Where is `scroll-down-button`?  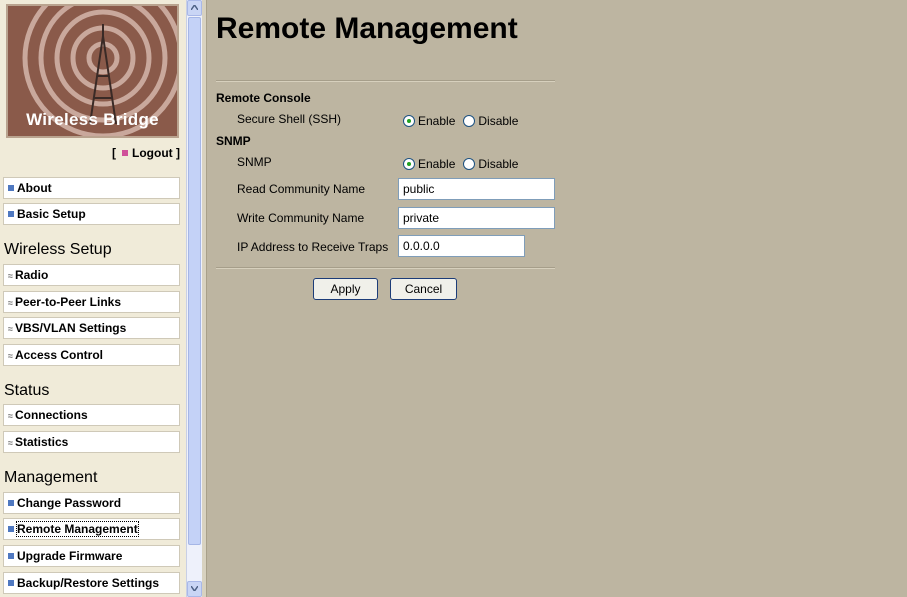
scroll-down-button is located at coordinates (194, 589).